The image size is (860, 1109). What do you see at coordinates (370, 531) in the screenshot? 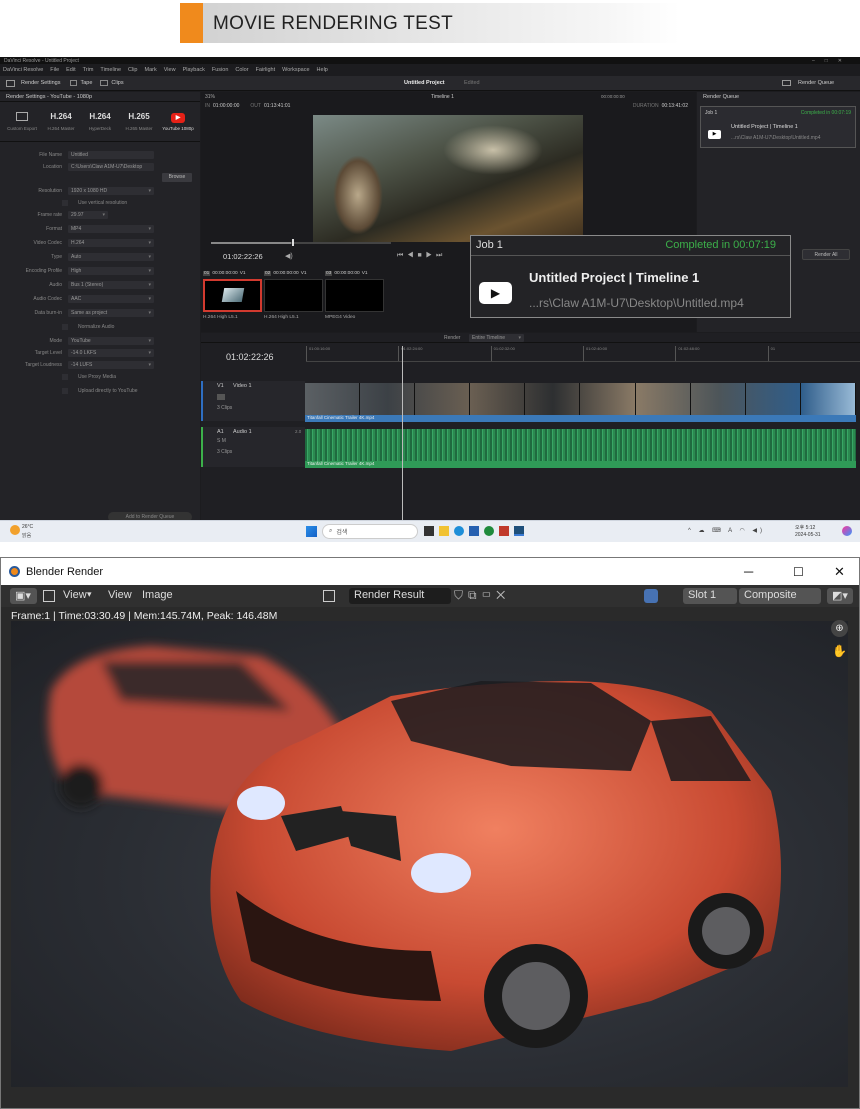
I see `taskbar-search: ⌕ 검색` at bounding box center [370, 531].